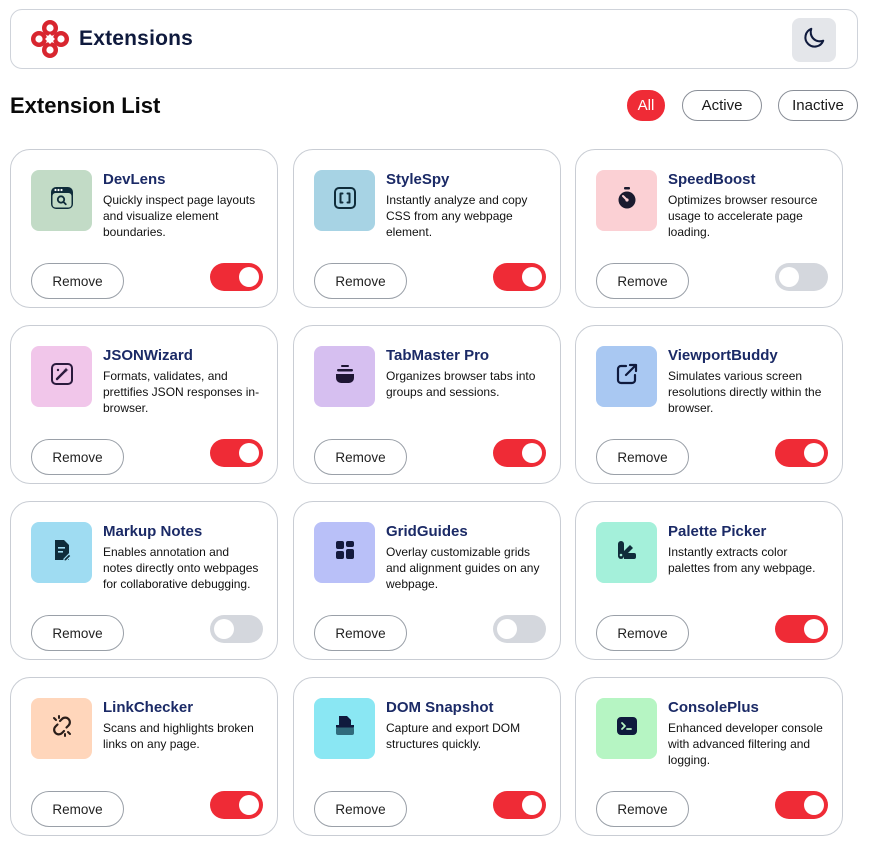  I want to click on extension-name: LinkChecker, so click(148, 707).